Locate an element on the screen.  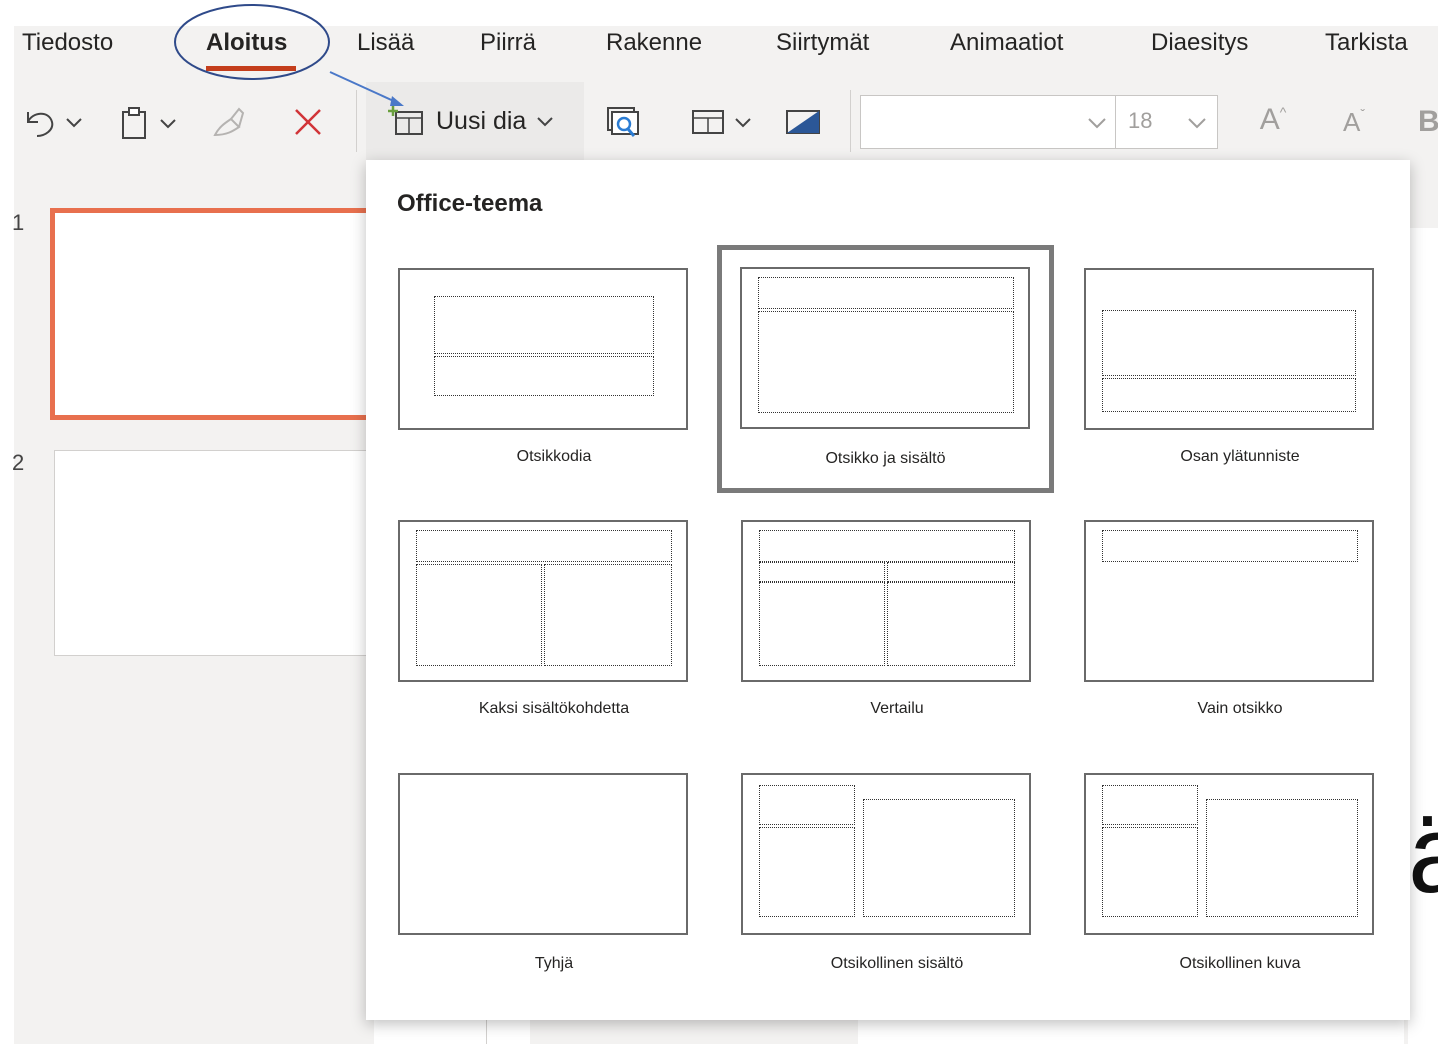
new-slide-label: Uusi dia is located at coordinates (481, 120).